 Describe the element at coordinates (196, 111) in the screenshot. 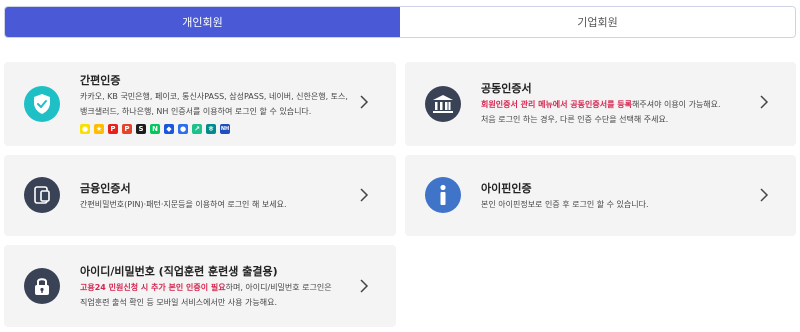

I see `simple-auth-desc-line2: 뱅크샐러드, 하나은행, NH 인증서를 이용하여 로그인 할 수 있습니다.` at that location.